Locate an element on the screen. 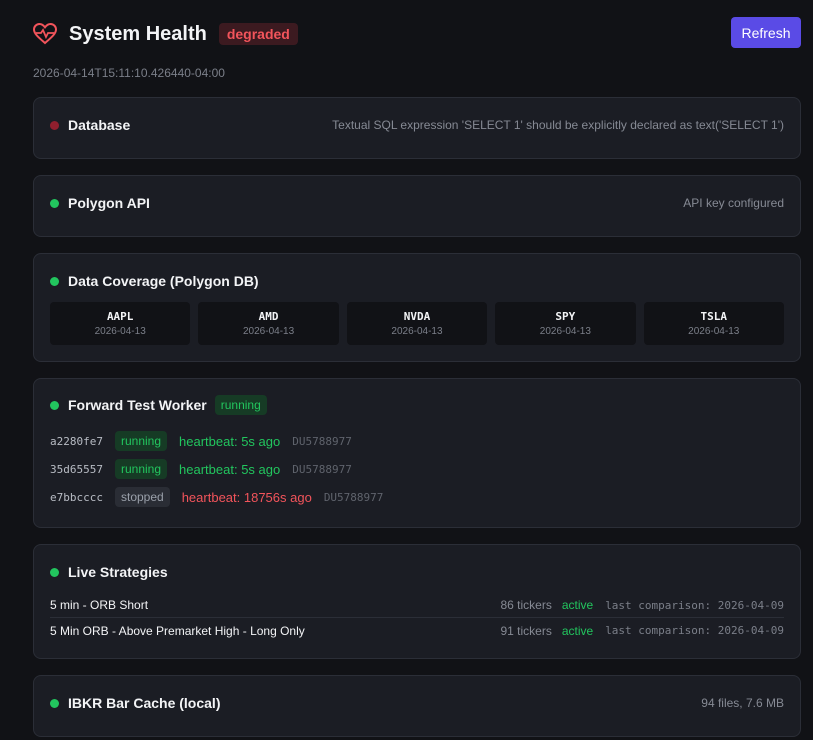 The image size is (813, 740). page-header: System Health degraded Refresh is located at coordinates (416, 34).